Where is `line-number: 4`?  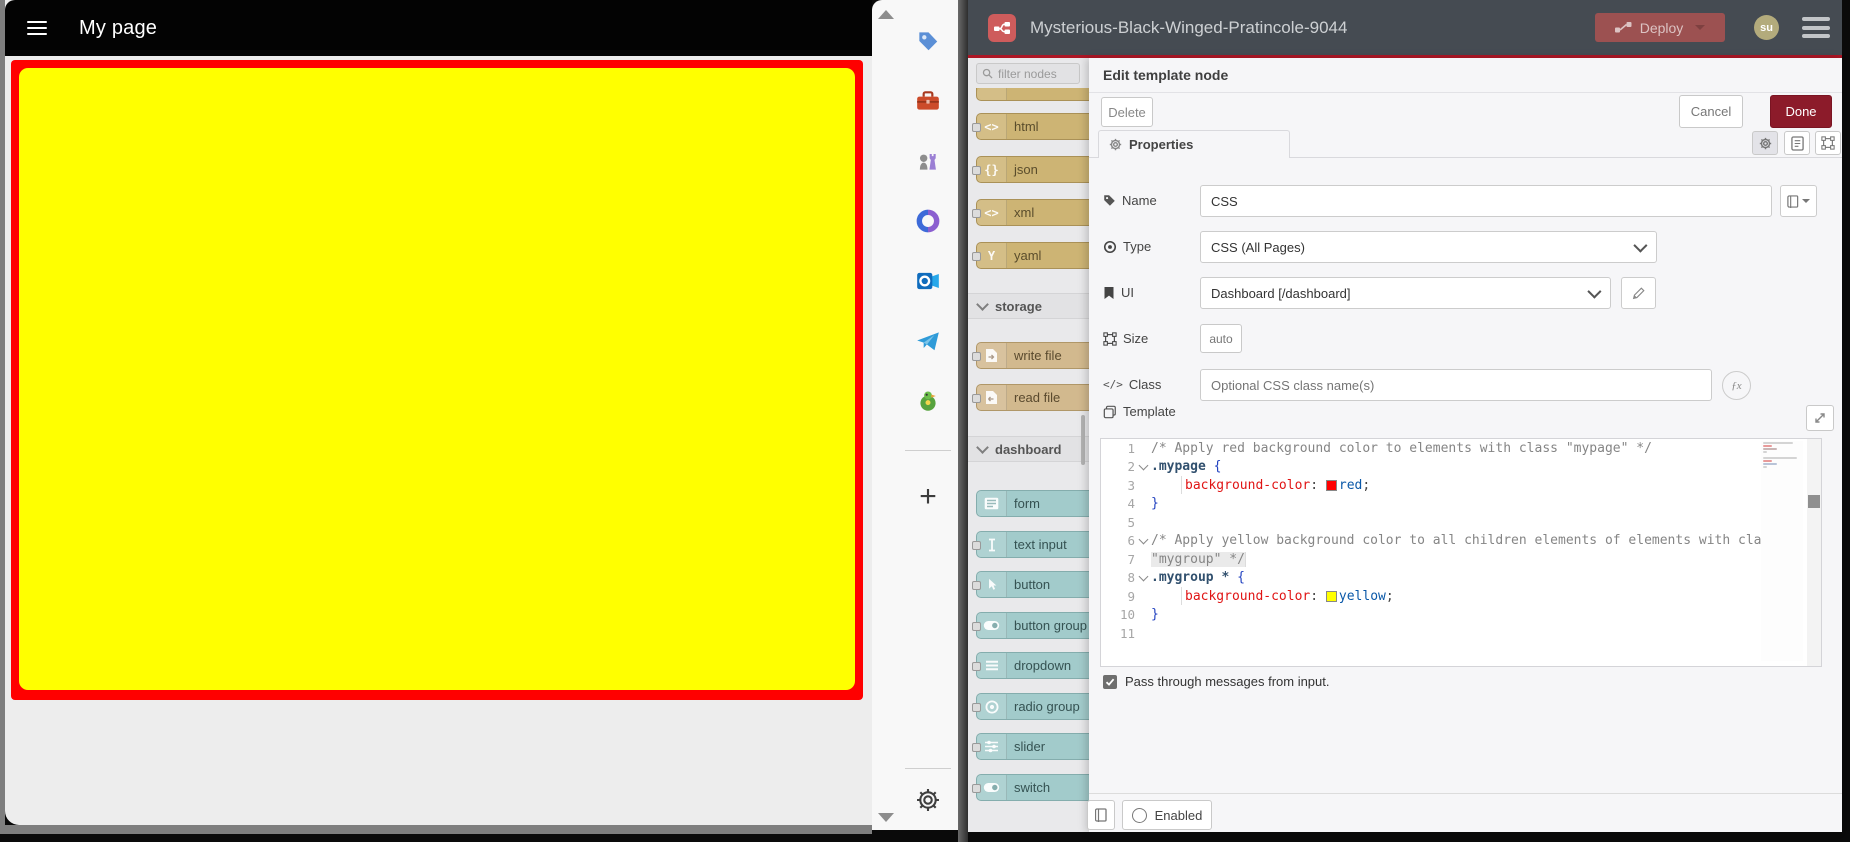 line-number: 4 is located at coordinates (1131, 504).